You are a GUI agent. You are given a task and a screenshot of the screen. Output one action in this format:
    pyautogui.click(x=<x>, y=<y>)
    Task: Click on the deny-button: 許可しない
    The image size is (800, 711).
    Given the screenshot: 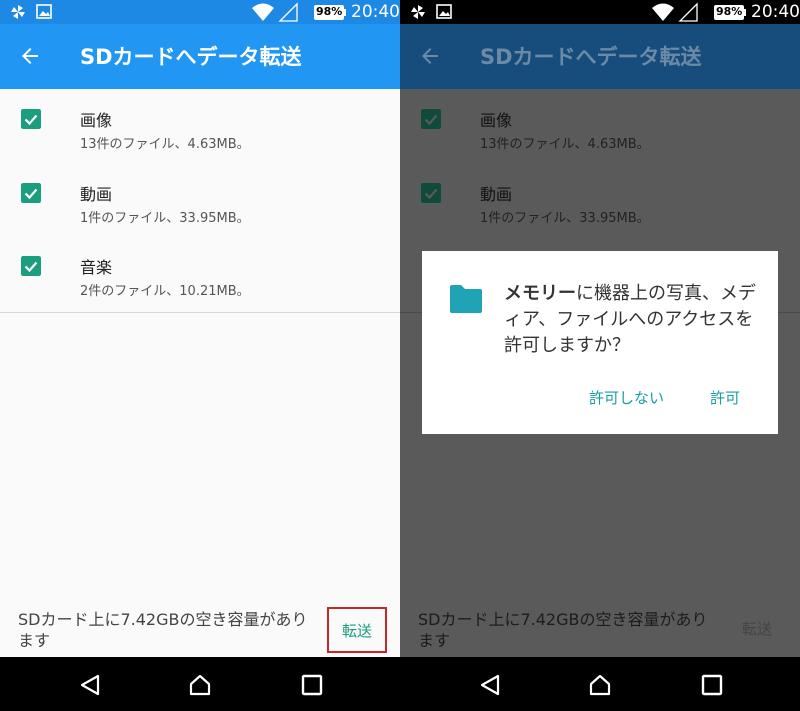 What is the action you would take?
    pyautogui.click(x=626, y=397)
    